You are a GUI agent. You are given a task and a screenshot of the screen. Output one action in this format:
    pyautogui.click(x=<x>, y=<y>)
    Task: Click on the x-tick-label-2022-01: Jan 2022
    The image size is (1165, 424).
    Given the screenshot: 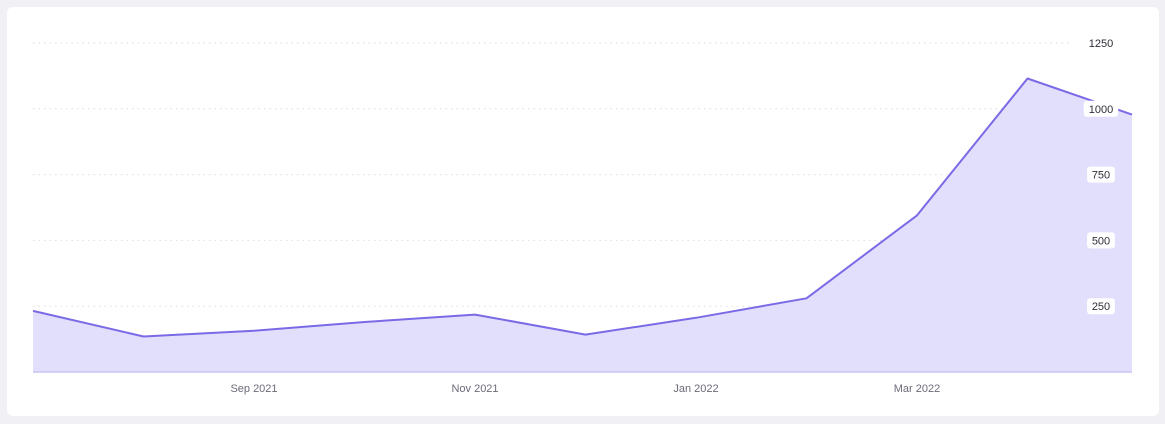 What is the action you would take?
    pyautogui.click(x=695, y=389)
    